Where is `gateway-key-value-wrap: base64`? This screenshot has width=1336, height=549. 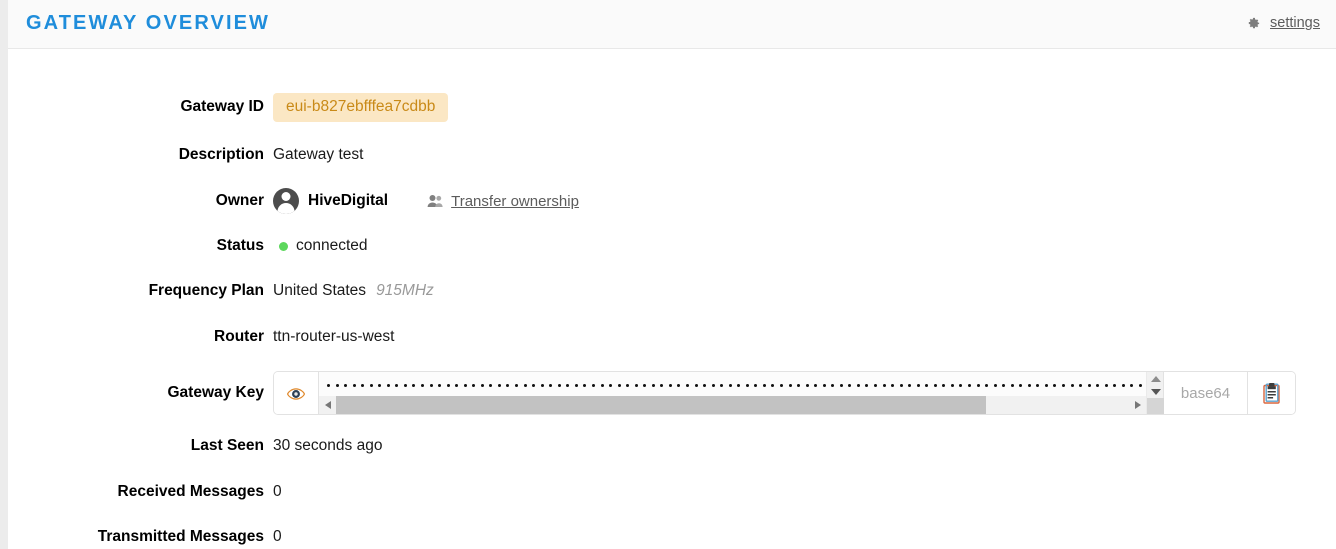 gateway-key-value-wrap: base64 is located at coordinates (784, 393).